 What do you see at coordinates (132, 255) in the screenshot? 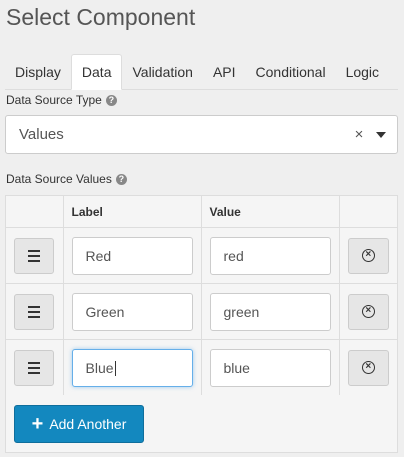
I see `label-input: Red` at bounding box center [132, 255].